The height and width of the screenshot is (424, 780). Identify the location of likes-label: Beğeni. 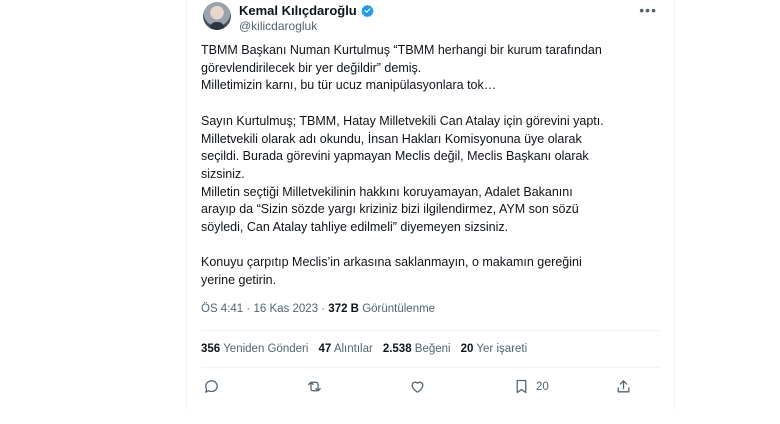
(432, 349).